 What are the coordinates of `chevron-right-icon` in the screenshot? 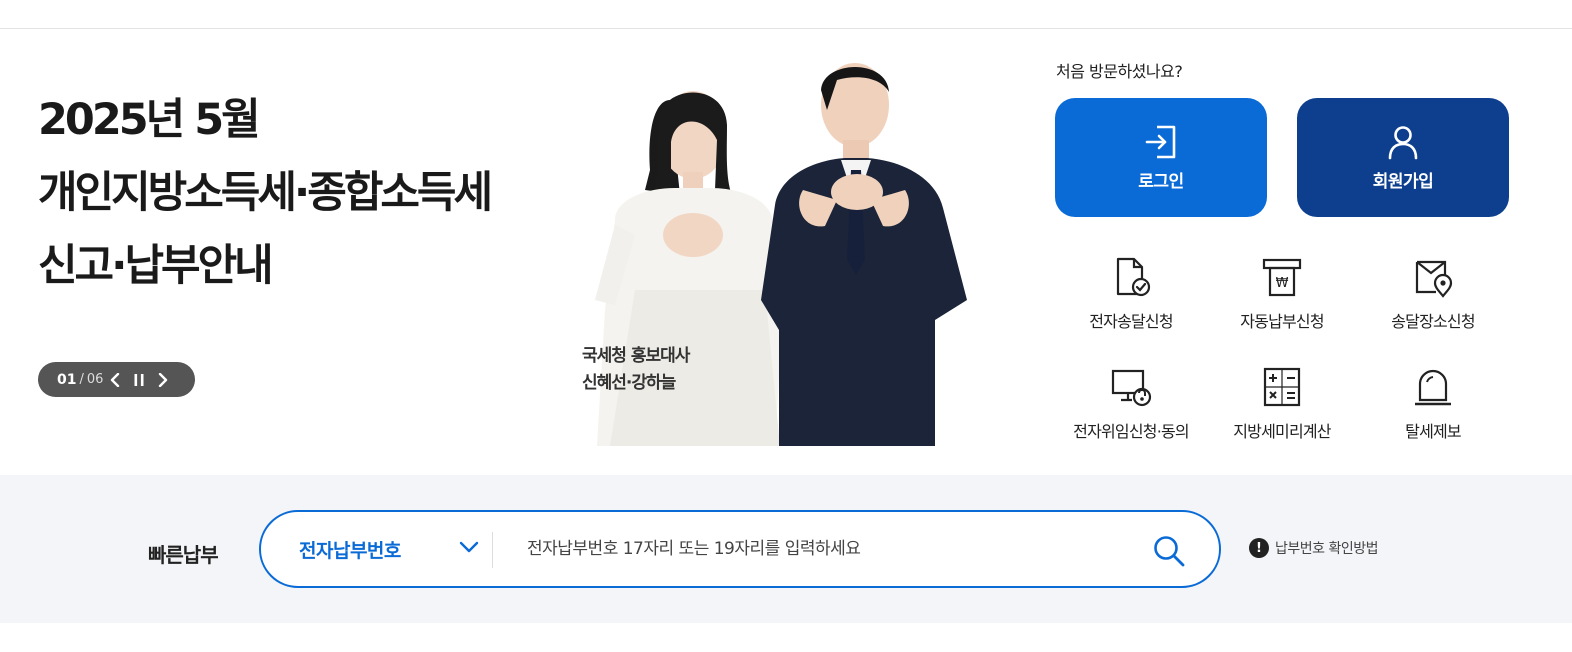 It's located at (163, 379).